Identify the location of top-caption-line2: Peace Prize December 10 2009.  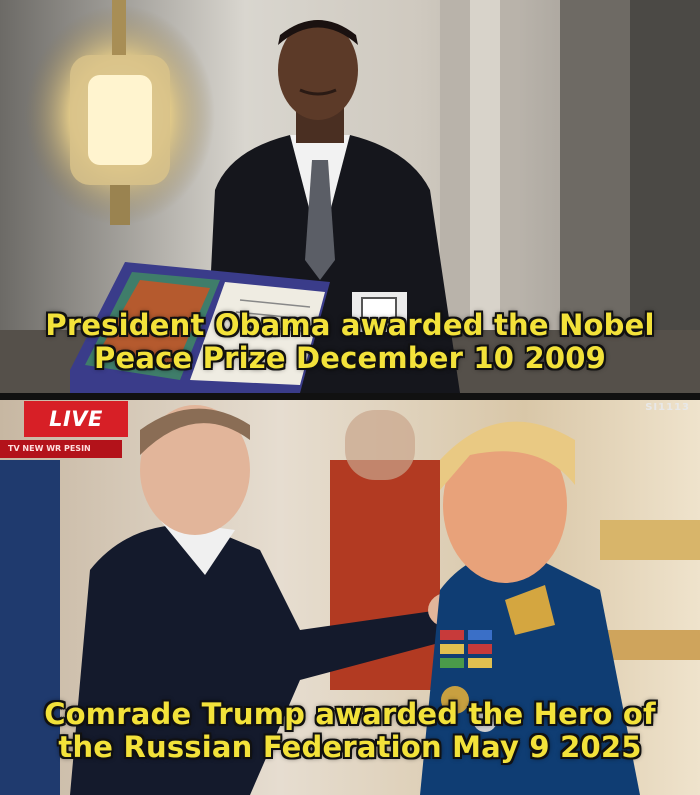
(350, 358).